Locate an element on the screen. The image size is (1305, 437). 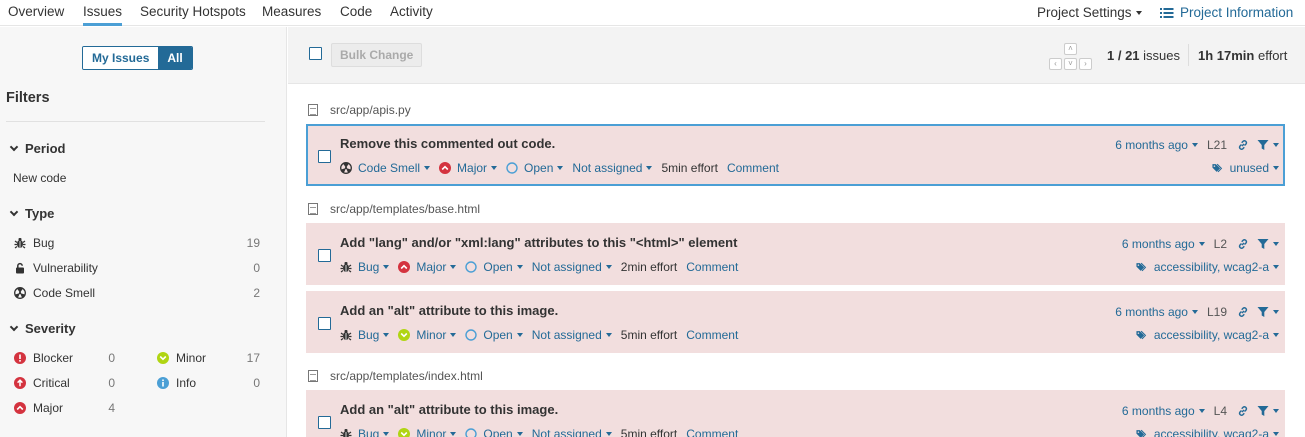
tab-activity: Activity is located at coordinates (411, 11).